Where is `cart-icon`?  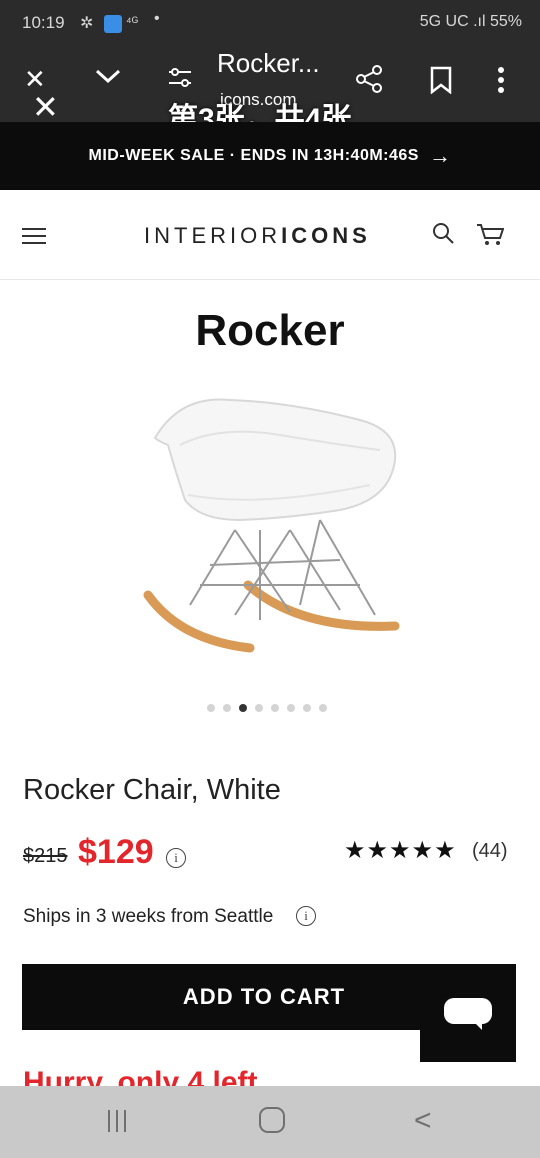
cart-icon is located at coordinates (490, 234).